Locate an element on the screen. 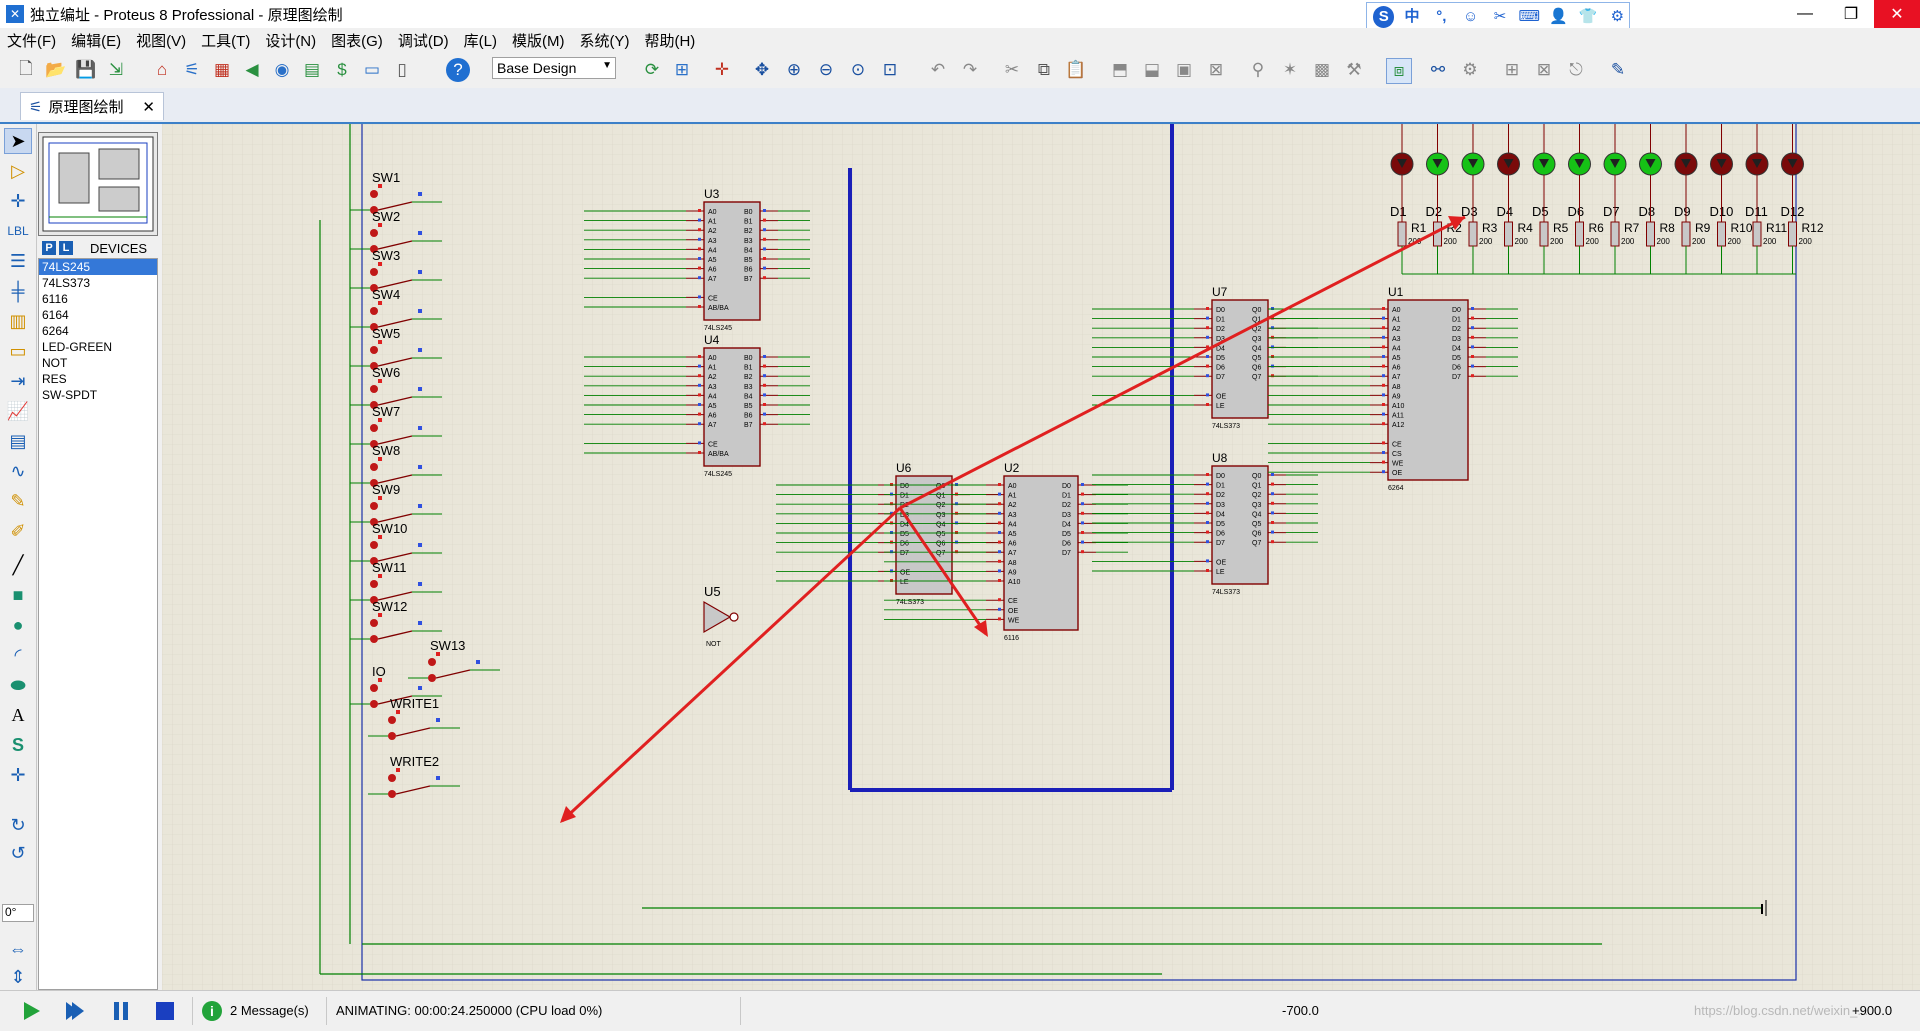 Image resolution: width=1920 pixels, height=1031 pixels. device-item: RES is located at coordinates (98, 379).